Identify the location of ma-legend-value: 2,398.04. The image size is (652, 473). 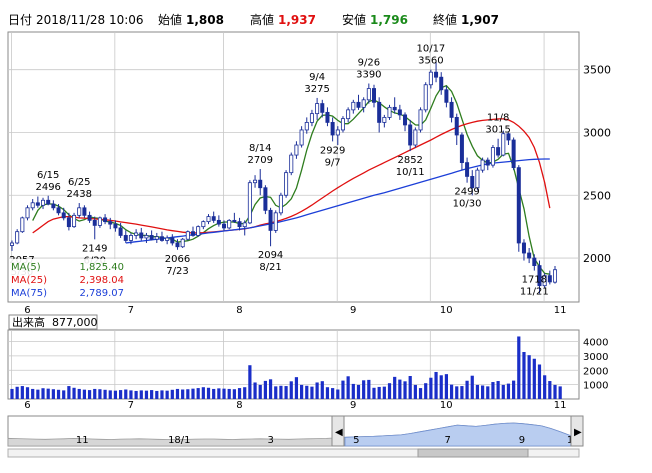
(101, 280).